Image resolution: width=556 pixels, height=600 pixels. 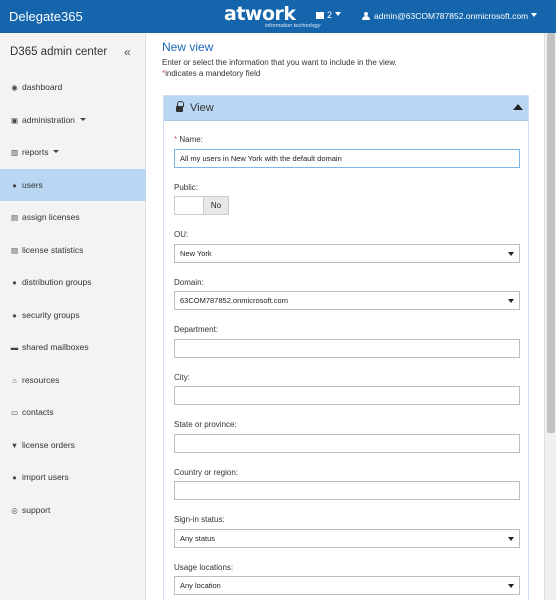 I want to click on cart-icon: ▼, so click(x=14, y=445).